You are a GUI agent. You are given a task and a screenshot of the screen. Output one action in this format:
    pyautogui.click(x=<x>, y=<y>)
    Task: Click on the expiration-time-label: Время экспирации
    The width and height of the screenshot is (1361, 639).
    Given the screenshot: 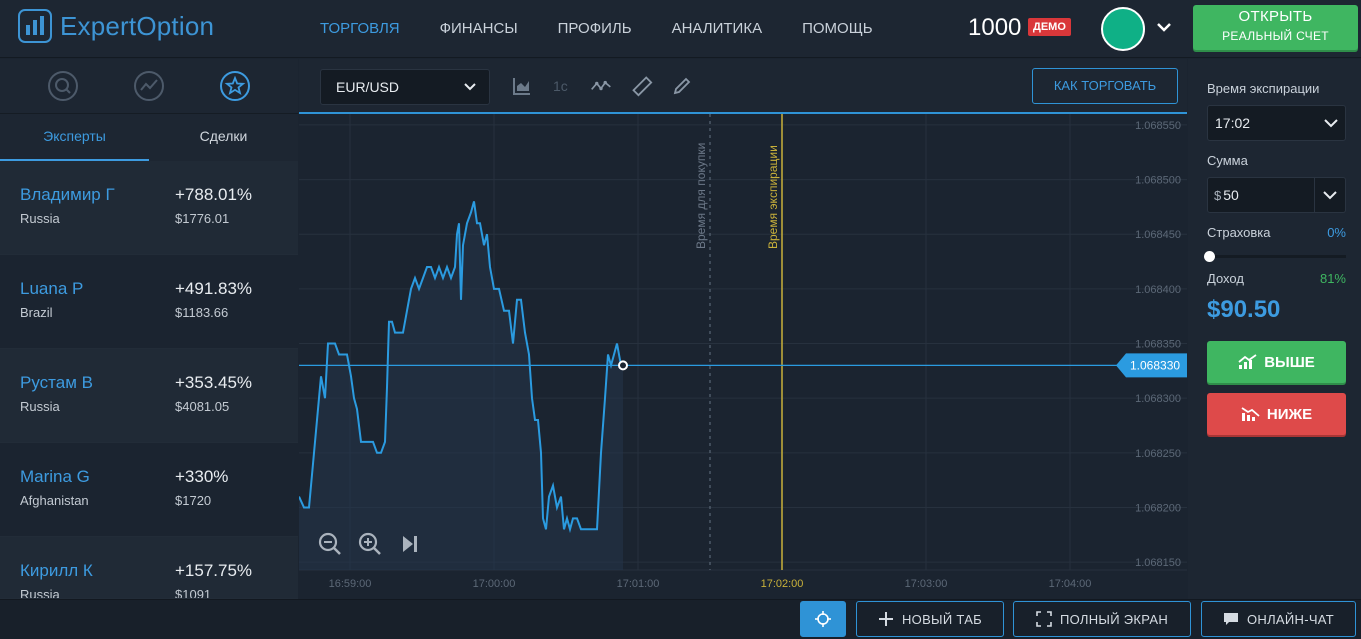 What is the action you would take?
    pyautogui.click(x=773, y=197)
    